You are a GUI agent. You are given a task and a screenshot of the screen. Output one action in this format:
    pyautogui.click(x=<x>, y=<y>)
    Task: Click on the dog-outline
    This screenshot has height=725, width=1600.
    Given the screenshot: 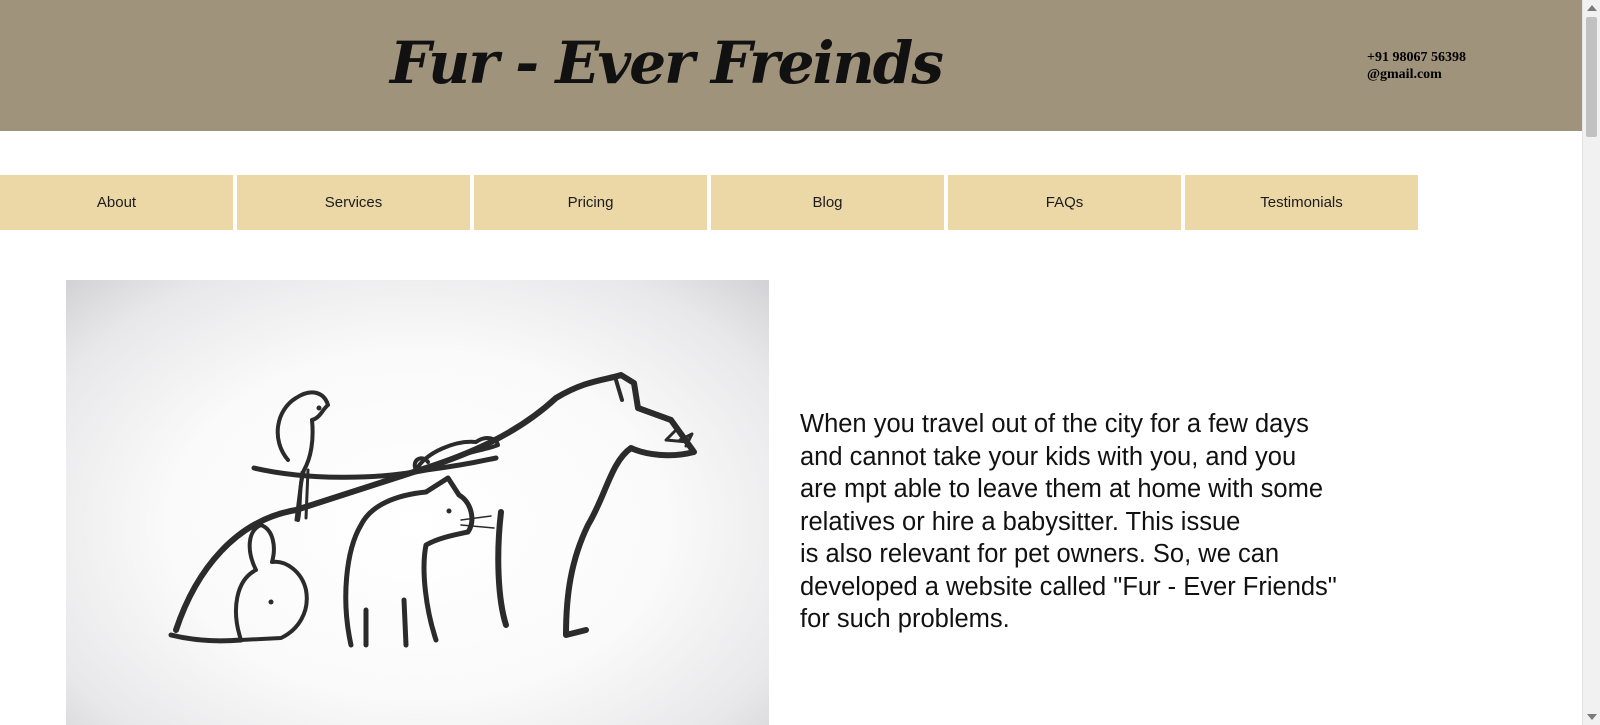 What is the action you would take?
    pyautogui.click(x=435, y=505)
    